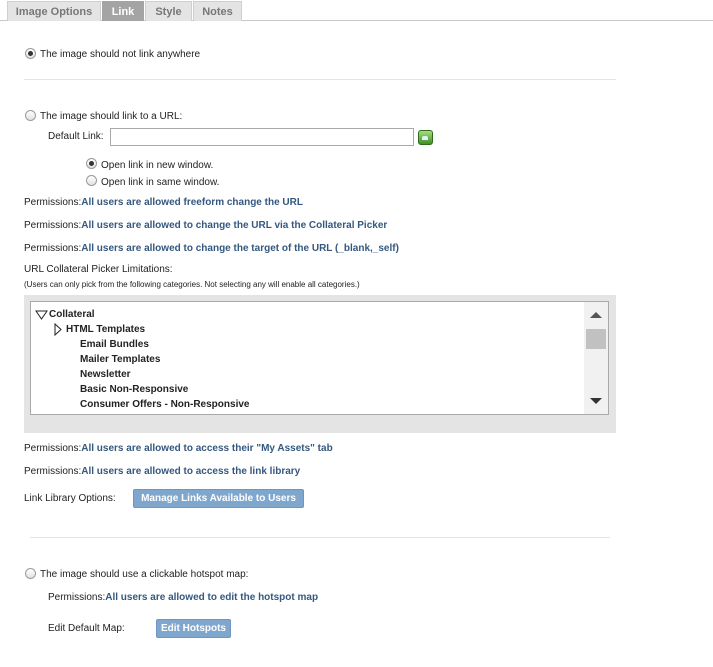 The width and height of the screenshot is (713, 667). Describe the element at coordinates (114, 344) in the screenshot. I see `tree-item-email-bundles: Email Bundles` at that location.